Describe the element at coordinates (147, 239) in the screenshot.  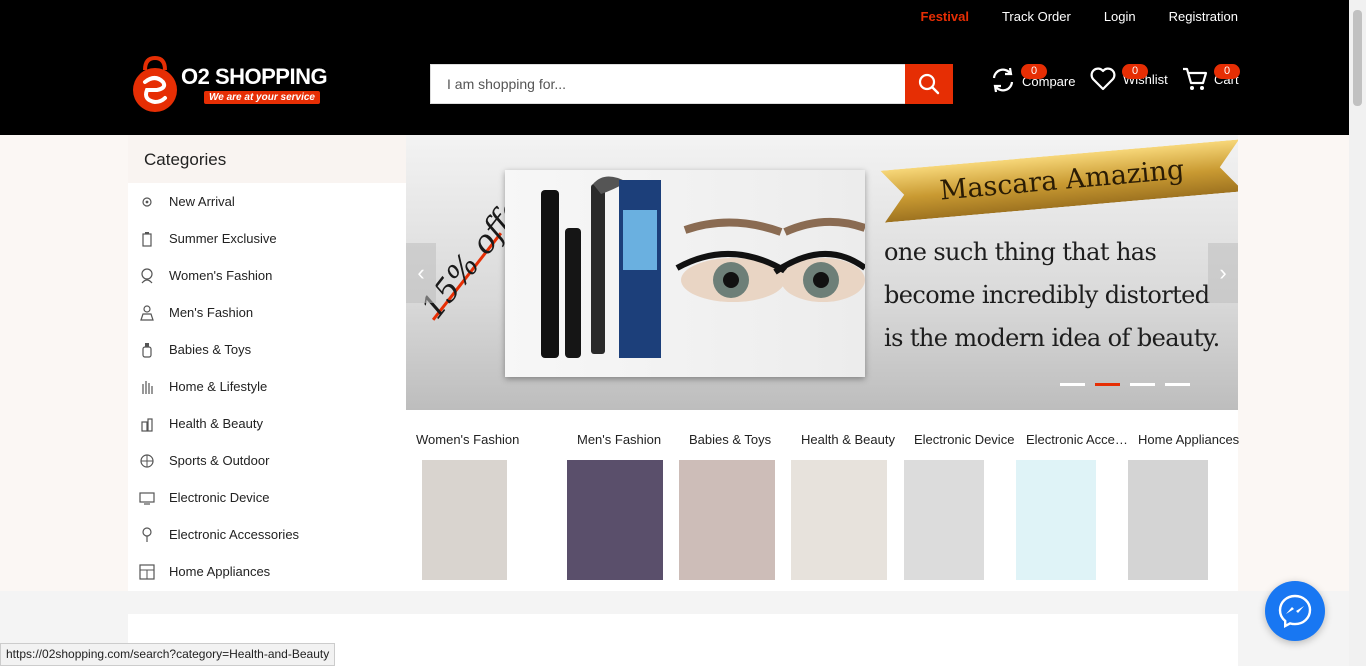
I see `summer-icon` at that location.